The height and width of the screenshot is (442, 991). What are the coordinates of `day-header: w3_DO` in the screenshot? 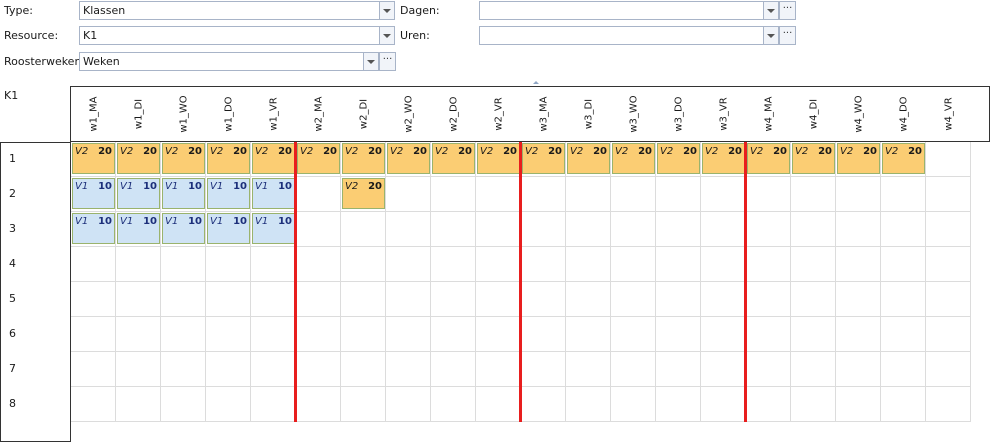 It's located at (678, 114).